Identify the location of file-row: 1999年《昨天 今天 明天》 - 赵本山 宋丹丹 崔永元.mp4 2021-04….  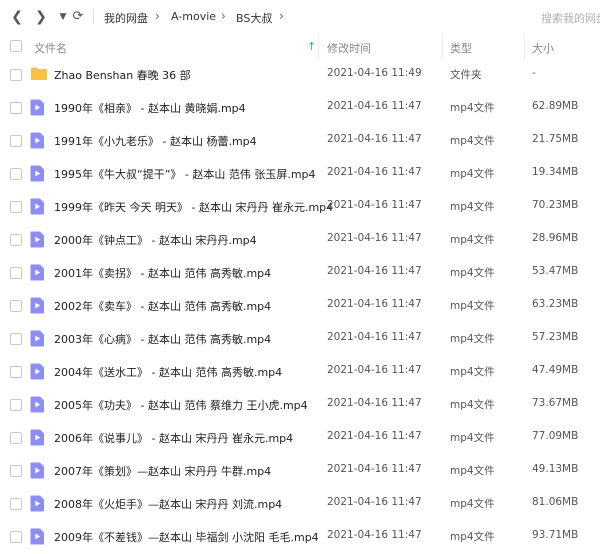
(300, 206).